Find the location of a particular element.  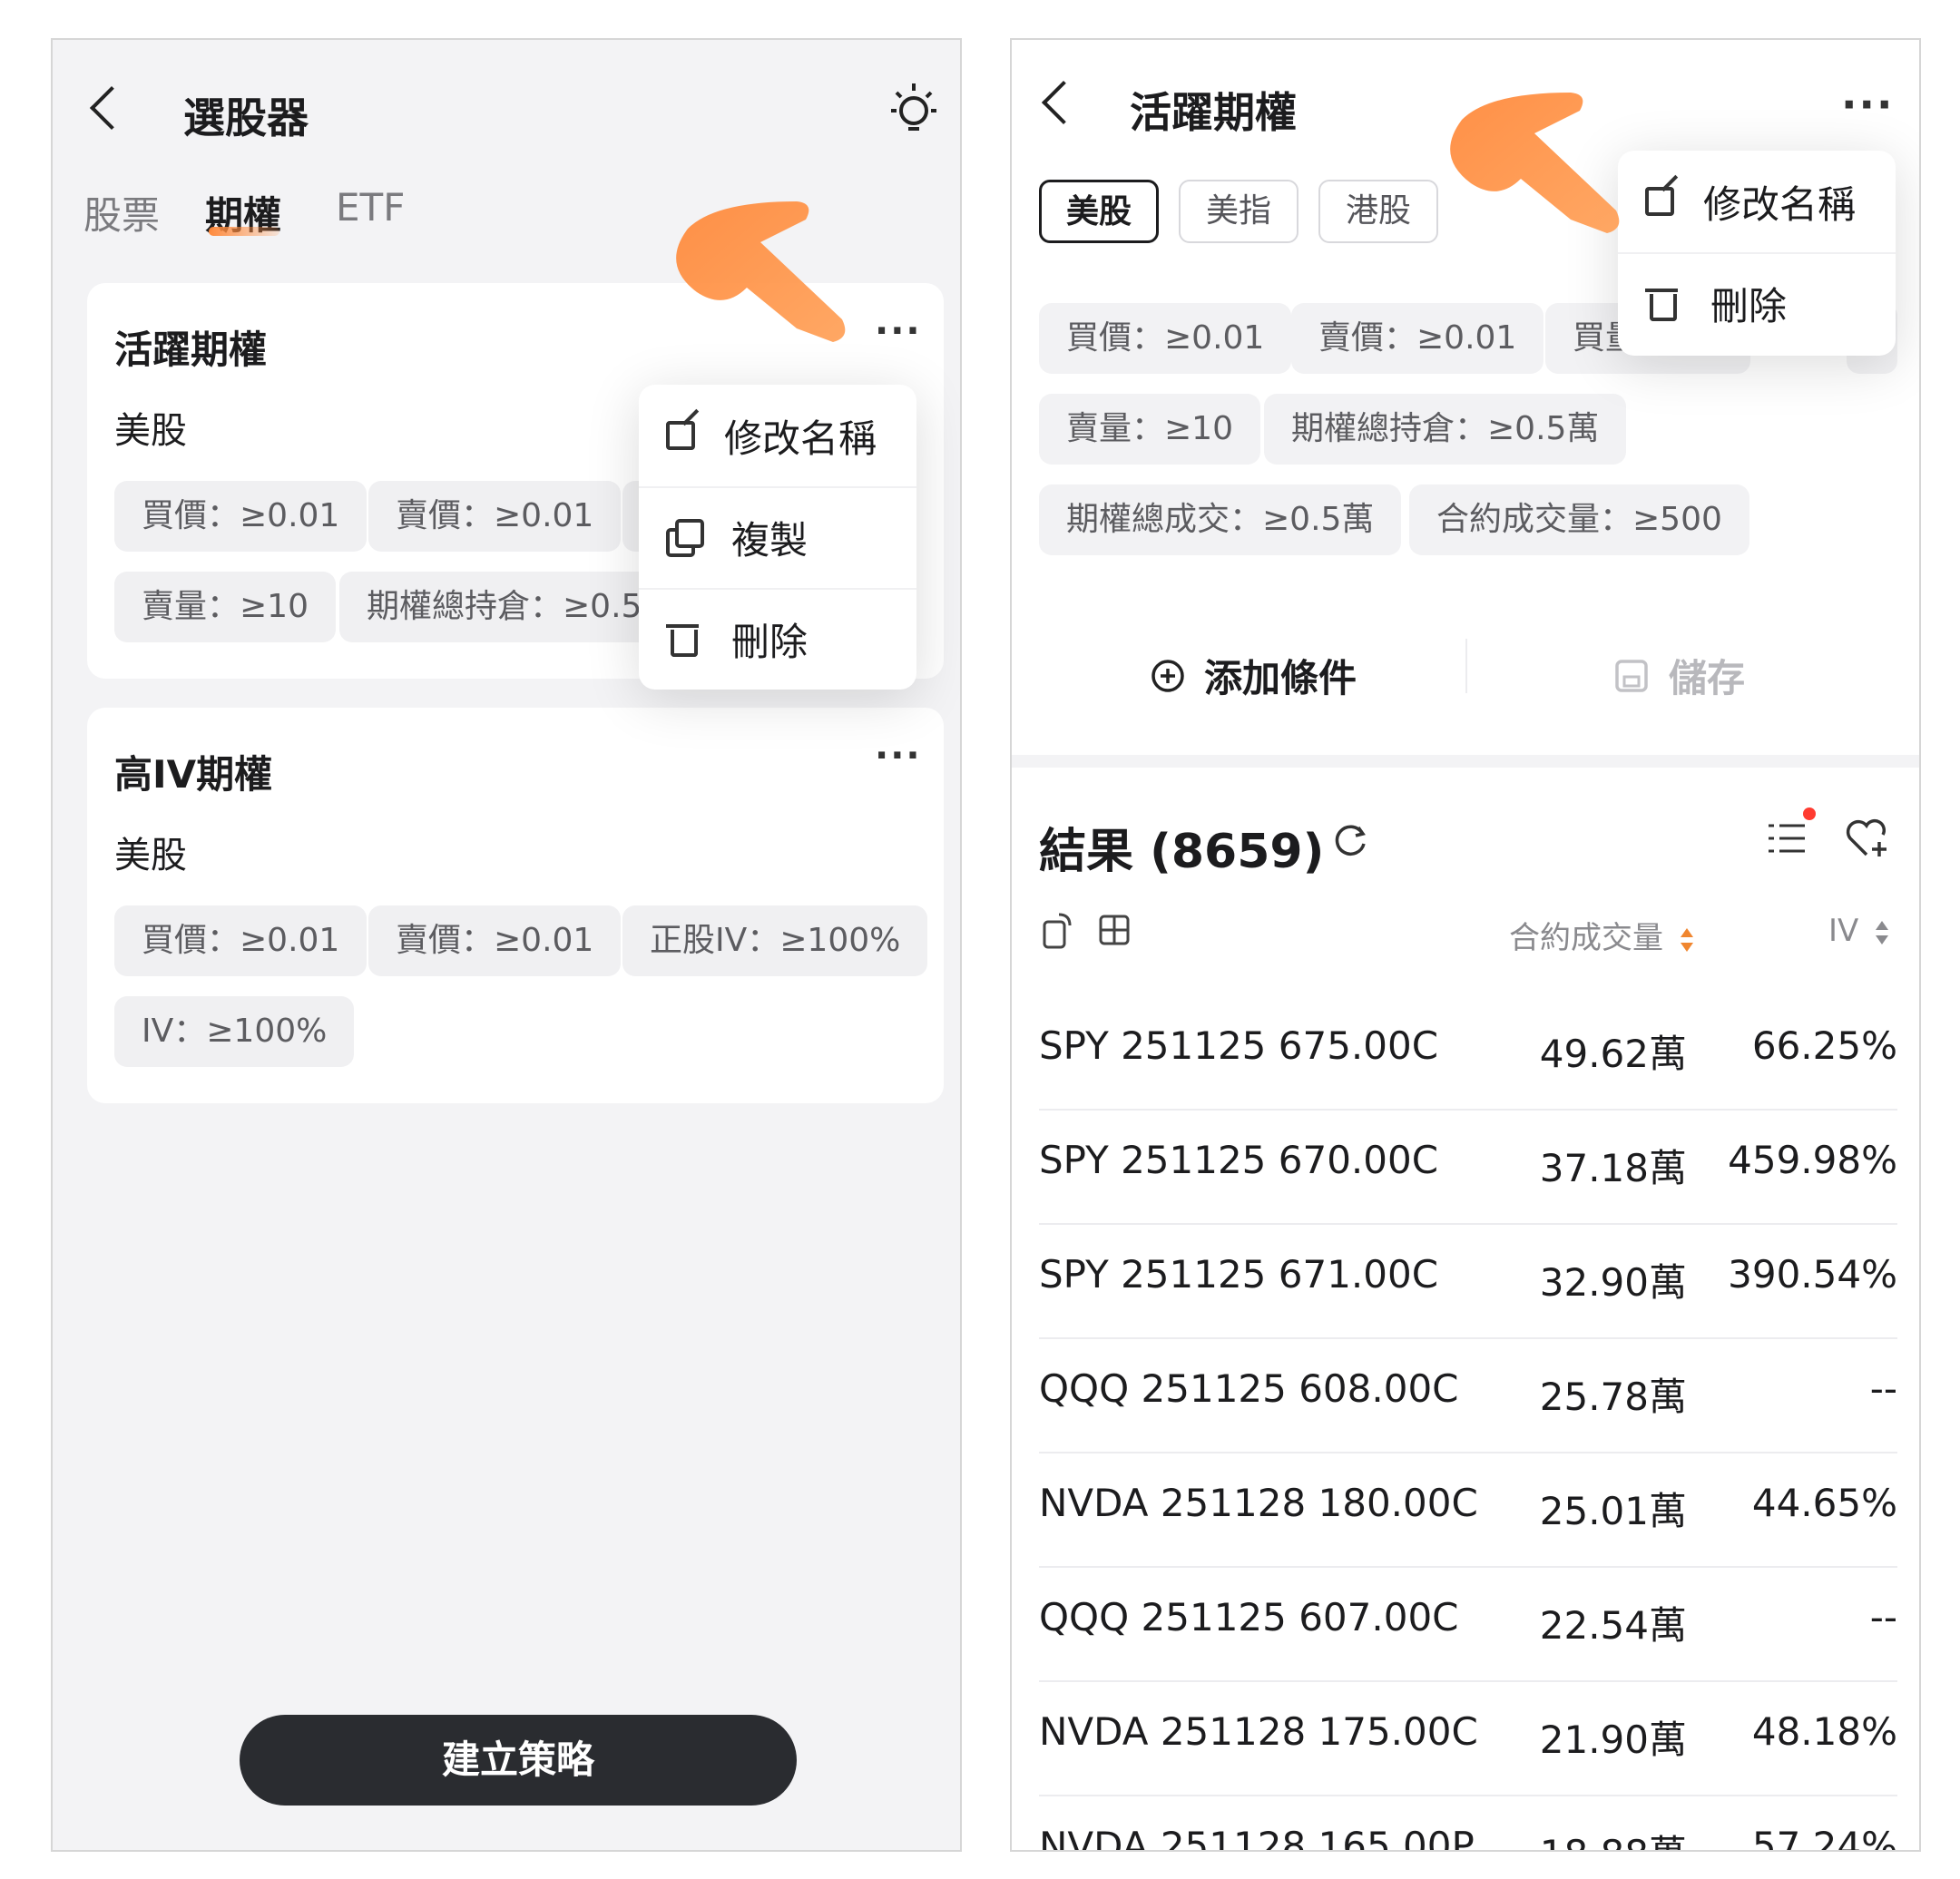

add-condition-label: 添加條件 is located at coordinates (1280, 678).